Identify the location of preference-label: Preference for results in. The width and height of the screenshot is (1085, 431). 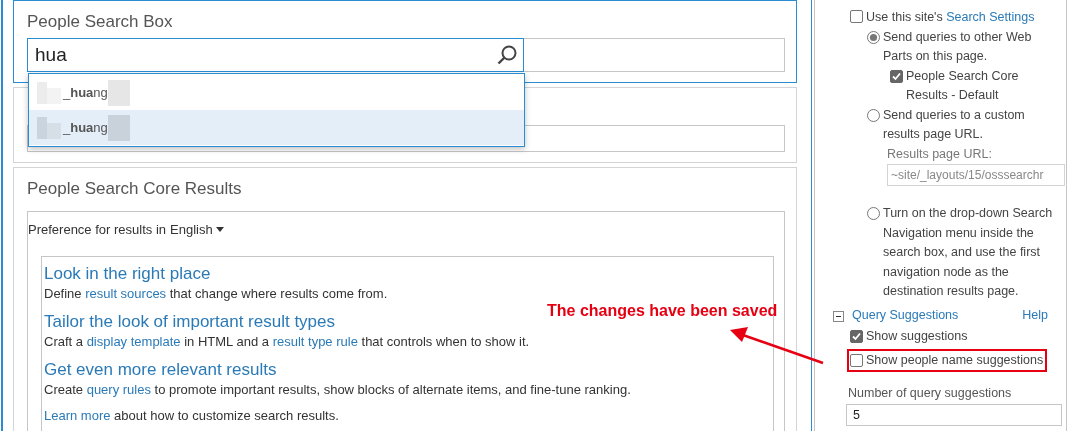
(97, 229).